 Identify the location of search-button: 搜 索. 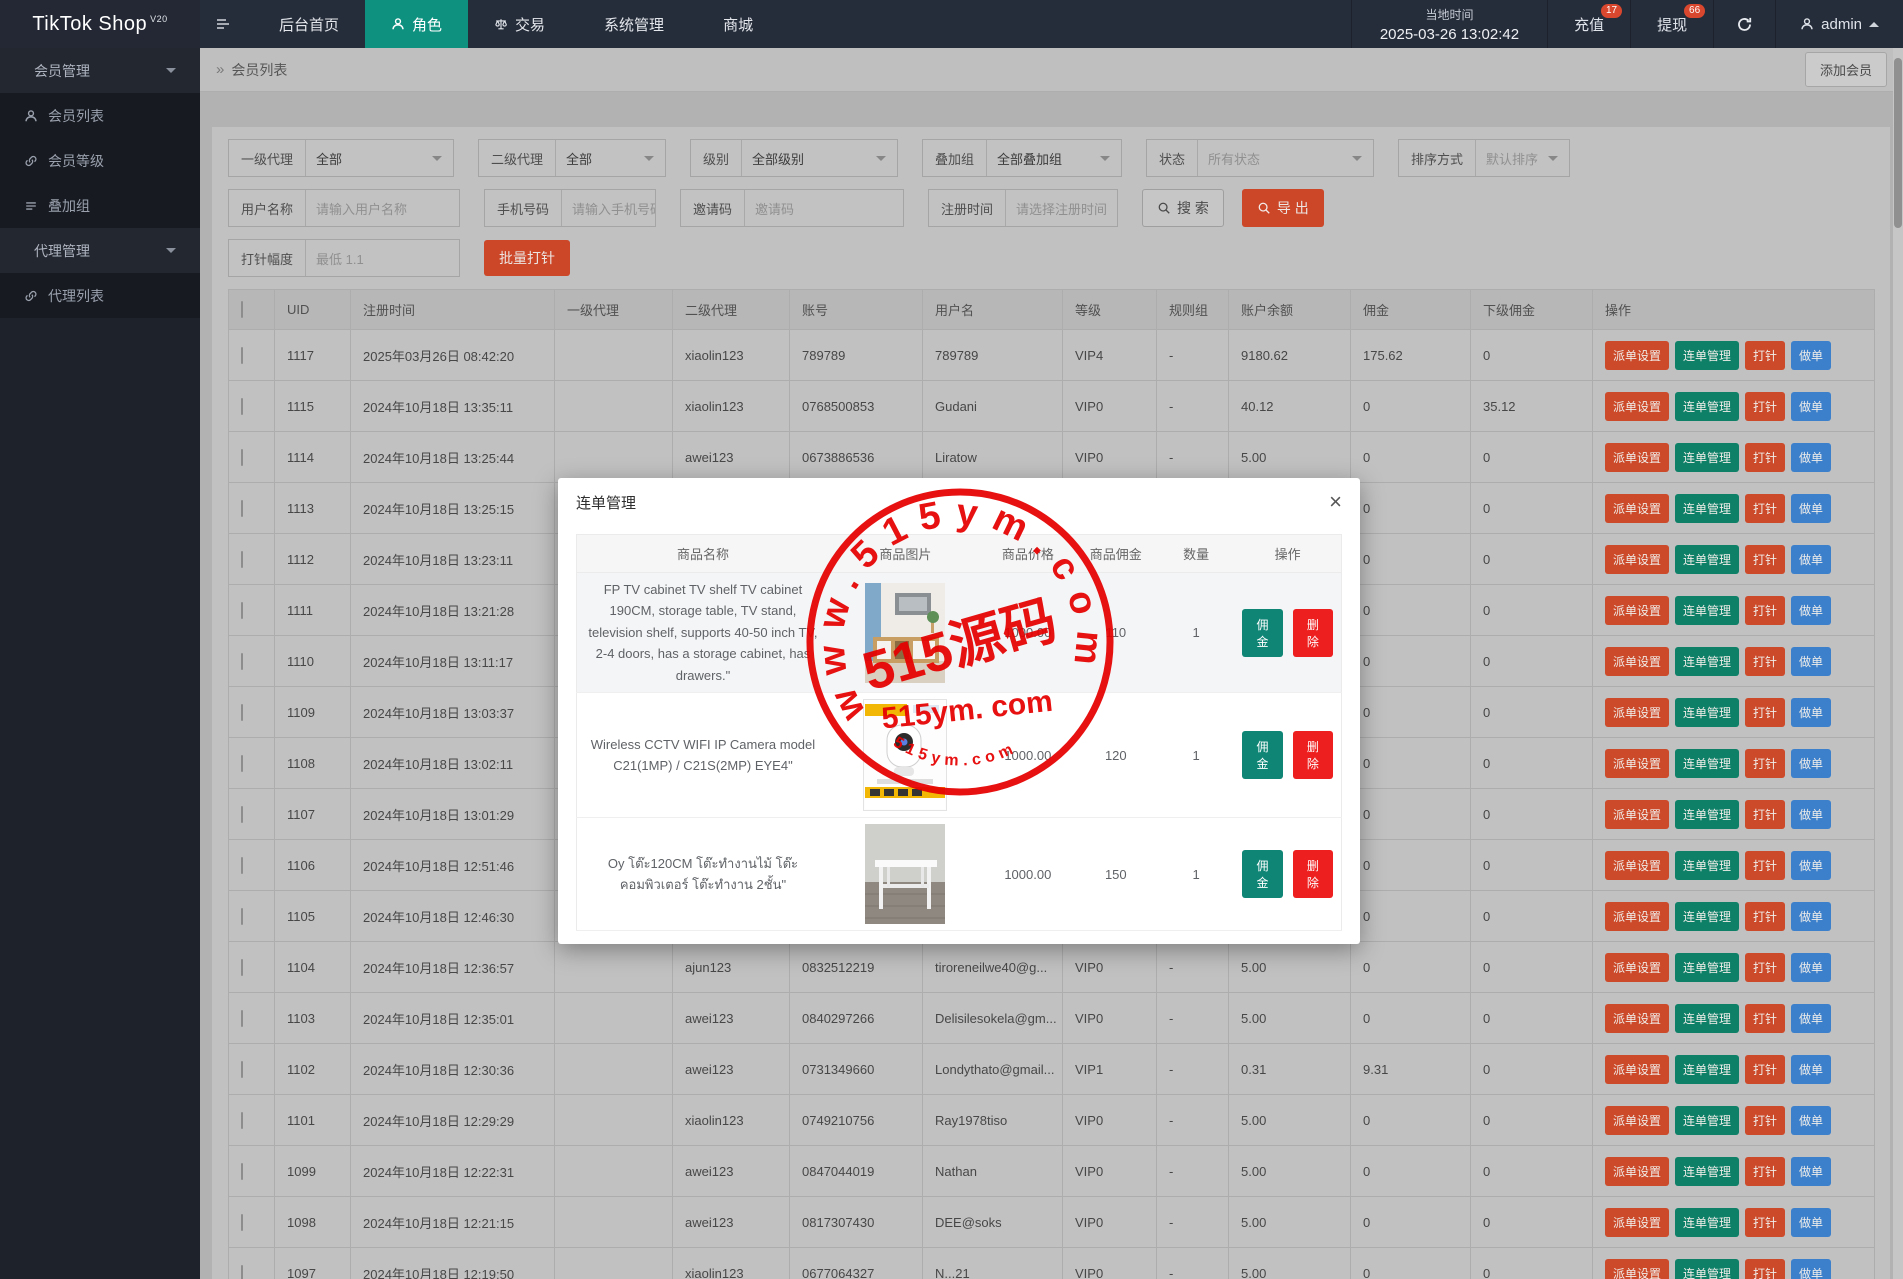
(1183, 208).